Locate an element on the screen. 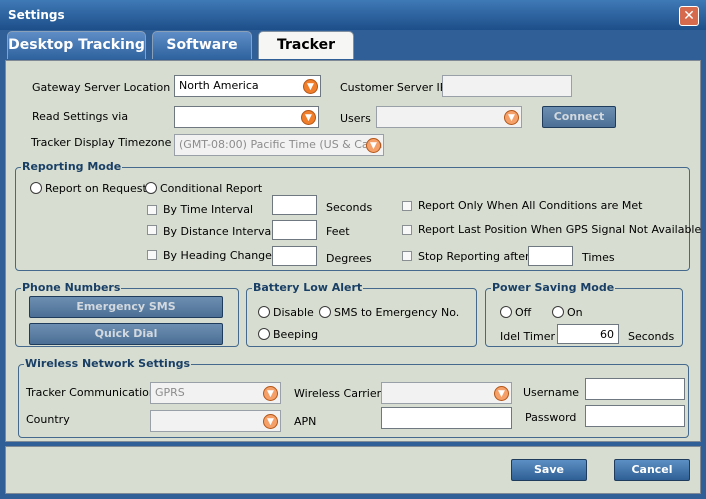  users-label: Users is located at coordinates (355, 118).